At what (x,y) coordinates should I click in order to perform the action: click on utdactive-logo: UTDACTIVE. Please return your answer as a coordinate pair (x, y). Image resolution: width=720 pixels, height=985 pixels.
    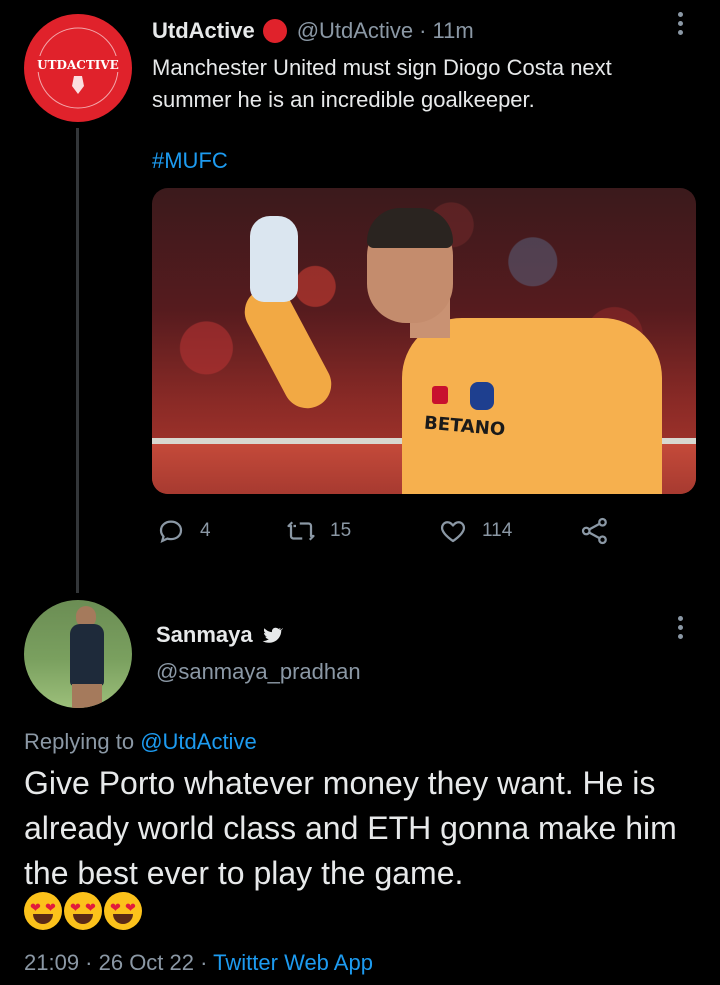
    Looking at the image, I should click on (78, 68).